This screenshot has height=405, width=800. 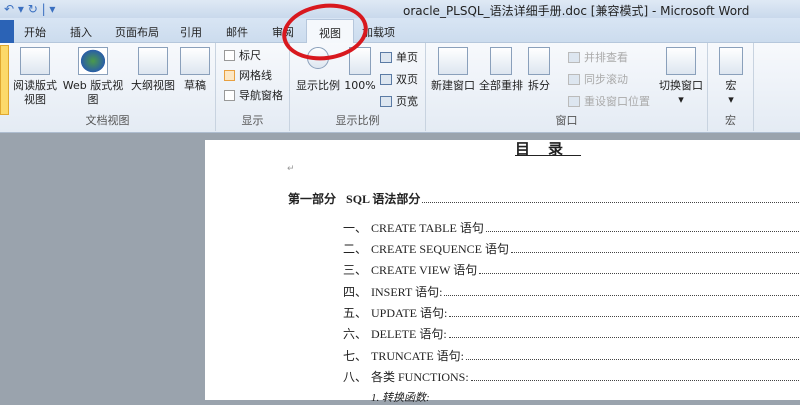 What do you see at coordinates (571, 248) in the screenshot?
I see `toc-item: 二、 CREATE SEQUENCE 语句` at bounding box center [571, 248].